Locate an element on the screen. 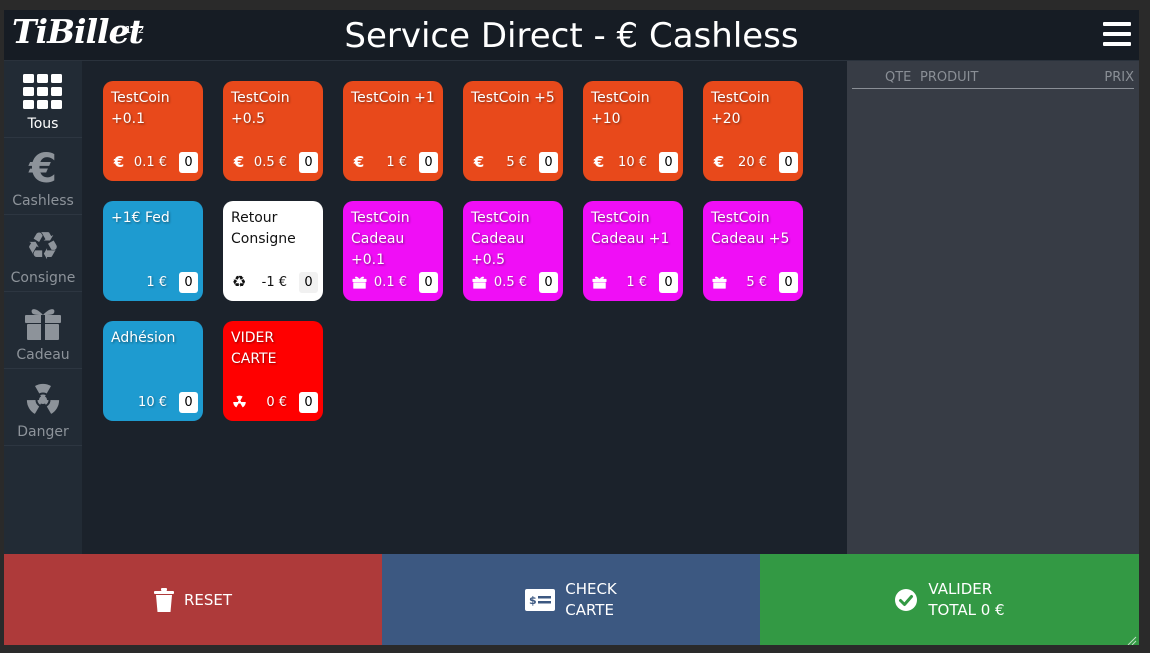  product-tile: TestCoin +5 €5 € 0 is located at coordinates (513, 131).